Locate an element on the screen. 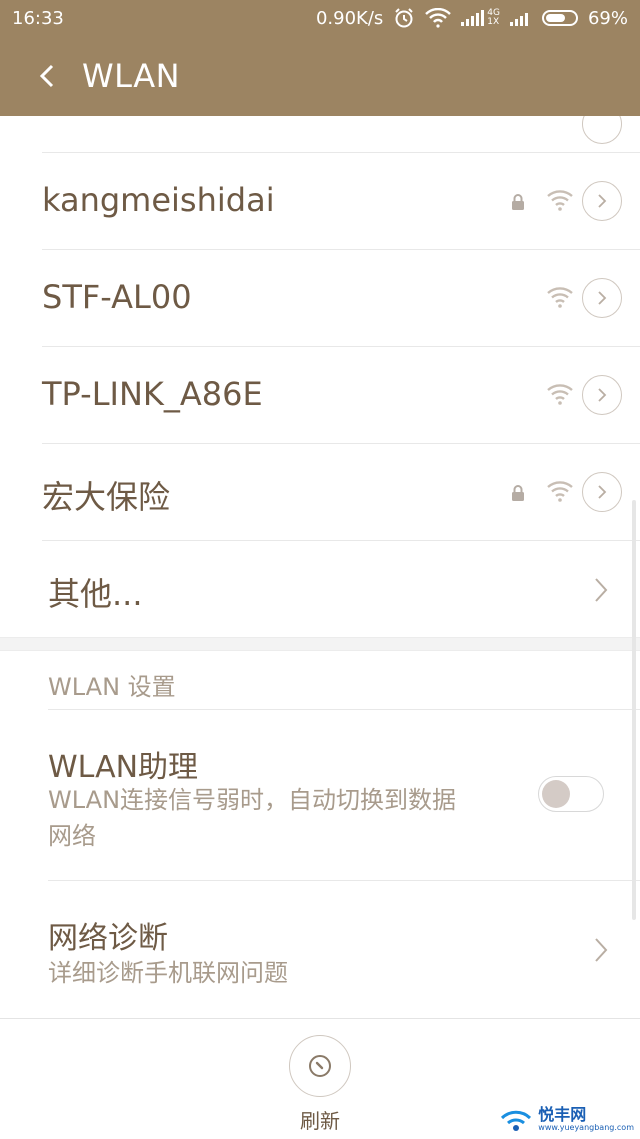 The image size is (640, 1139). watermark-logo: 悦丰网 www.yueyangbang.com is located at coordinates (567, 1119).